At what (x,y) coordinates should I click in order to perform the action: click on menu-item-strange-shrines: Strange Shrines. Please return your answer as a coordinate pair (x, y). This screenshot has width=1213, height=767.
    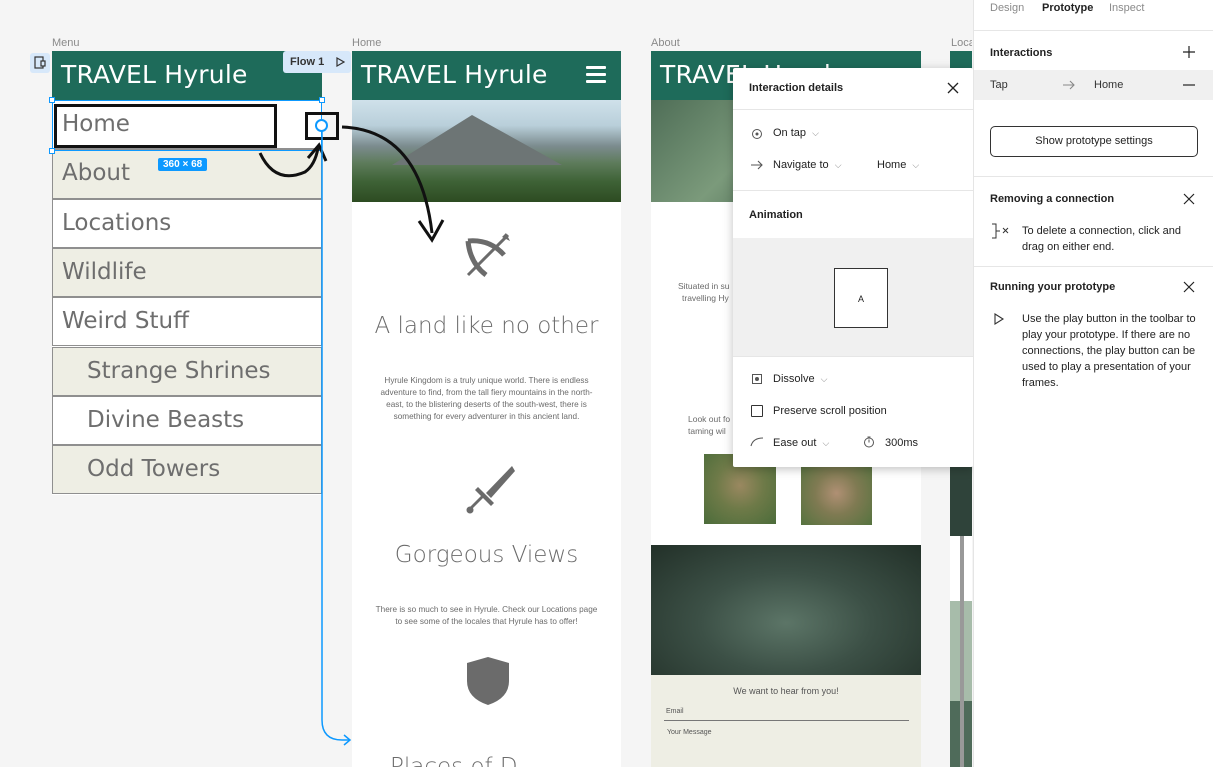
    Looking at the image, I should click on (187, 371).